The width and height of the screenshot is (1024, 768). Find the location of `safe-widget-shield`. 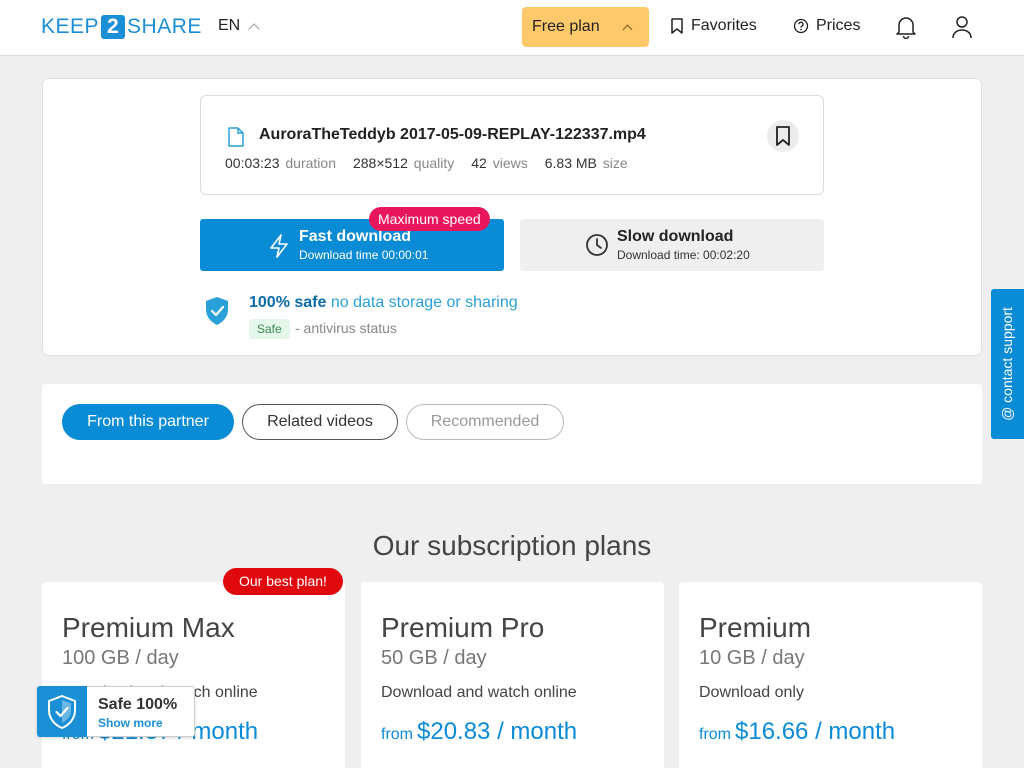

safe-widget-shield is located at coordinates (62, 711).